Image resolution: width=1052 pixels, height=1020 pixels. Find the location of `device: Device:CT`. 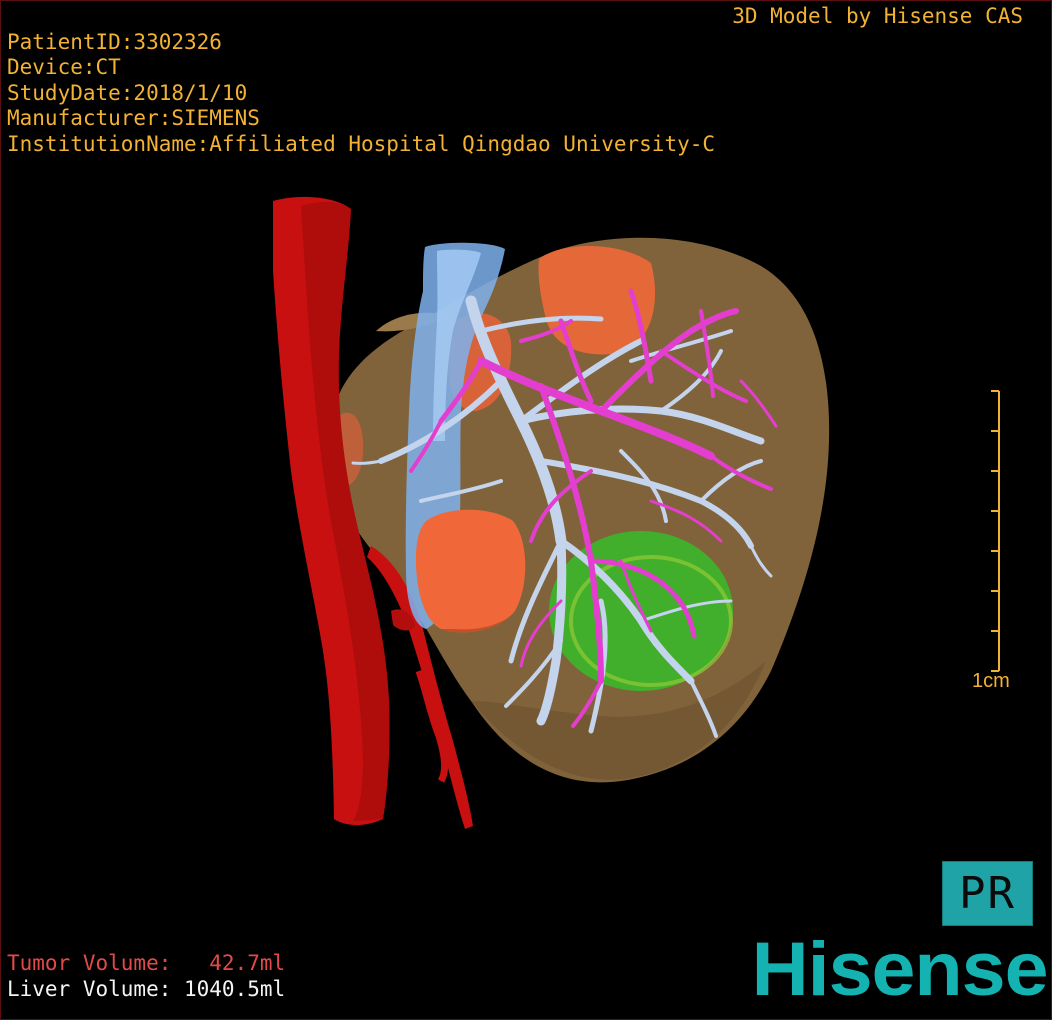

device: Device:CT is located at coordinates (64, 67).